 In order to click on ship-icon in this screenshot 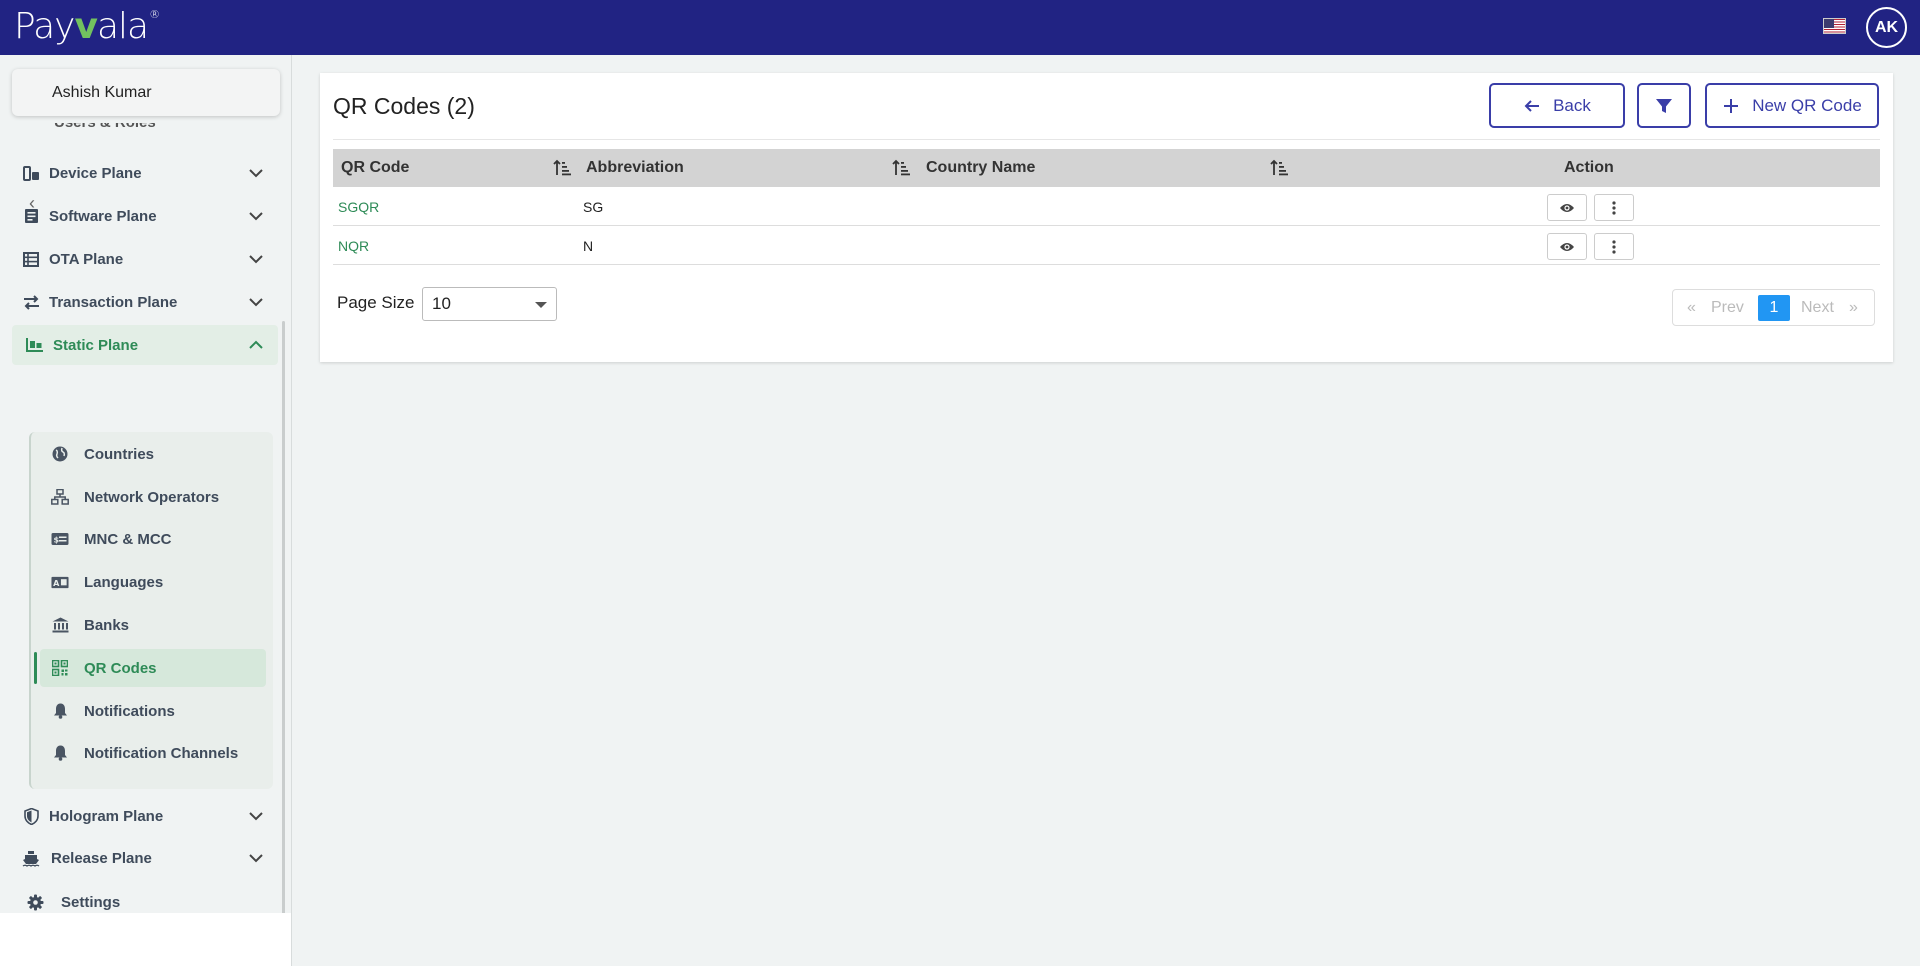, I will do `click(31, 858)`.